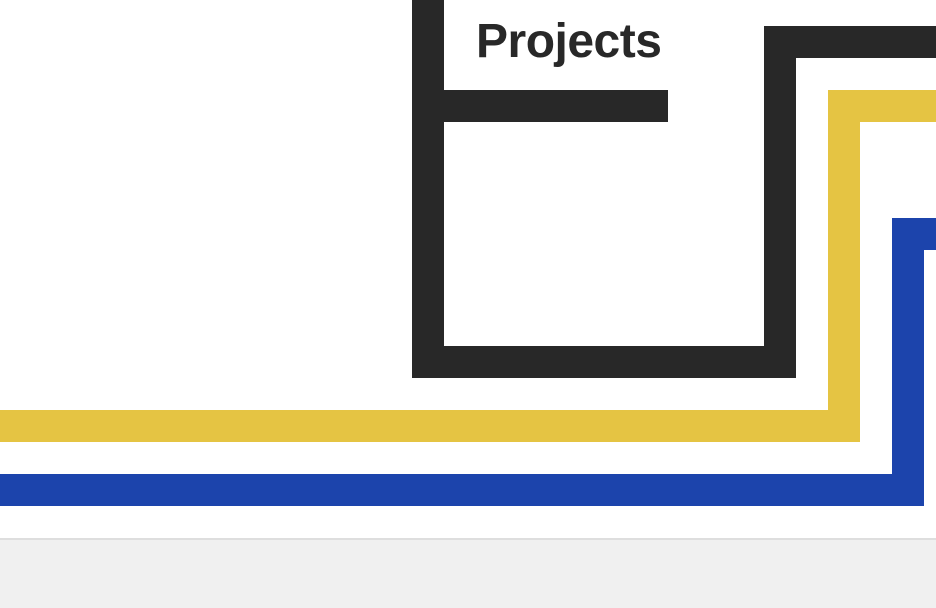  What do you see at coordinates (462, 490) in the screenshot?
I see `blue-line-horizontal-bottom` at bounding box center [462, 490].